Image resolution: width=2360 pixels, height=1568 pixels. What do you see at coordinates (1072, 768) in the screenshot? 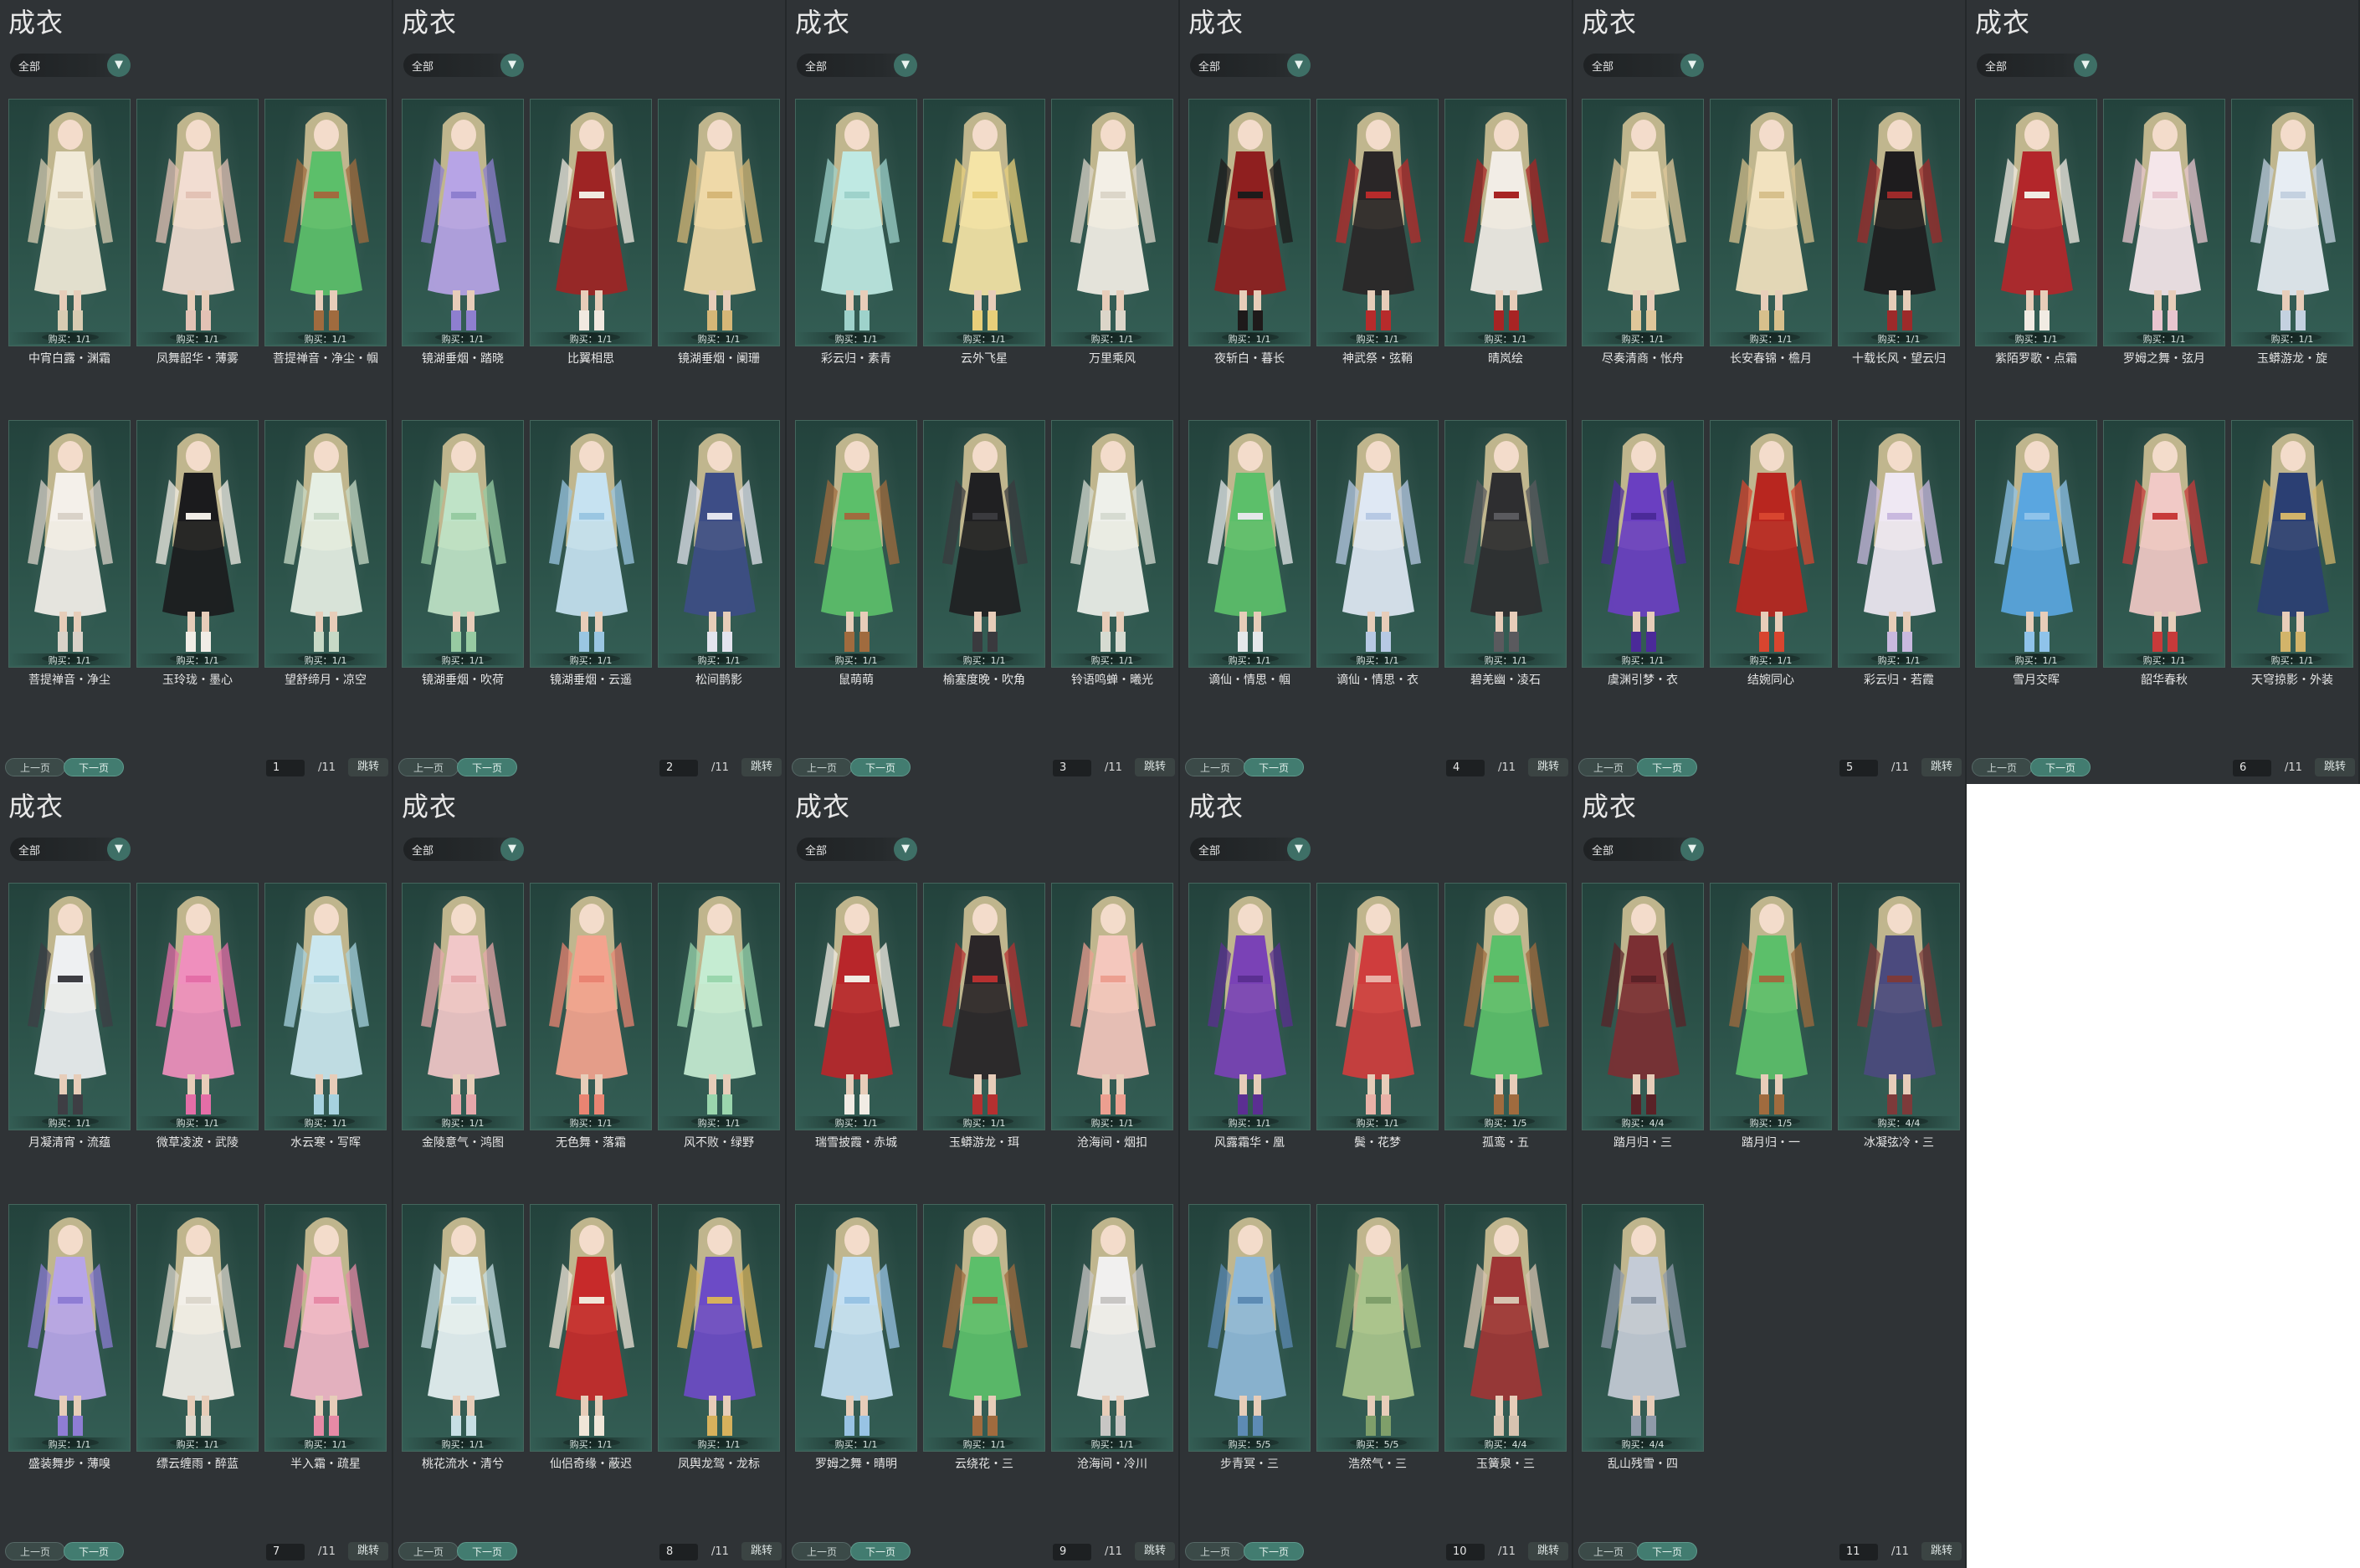
I see `page-number-input: 3` at bounding box center [1072, 768].